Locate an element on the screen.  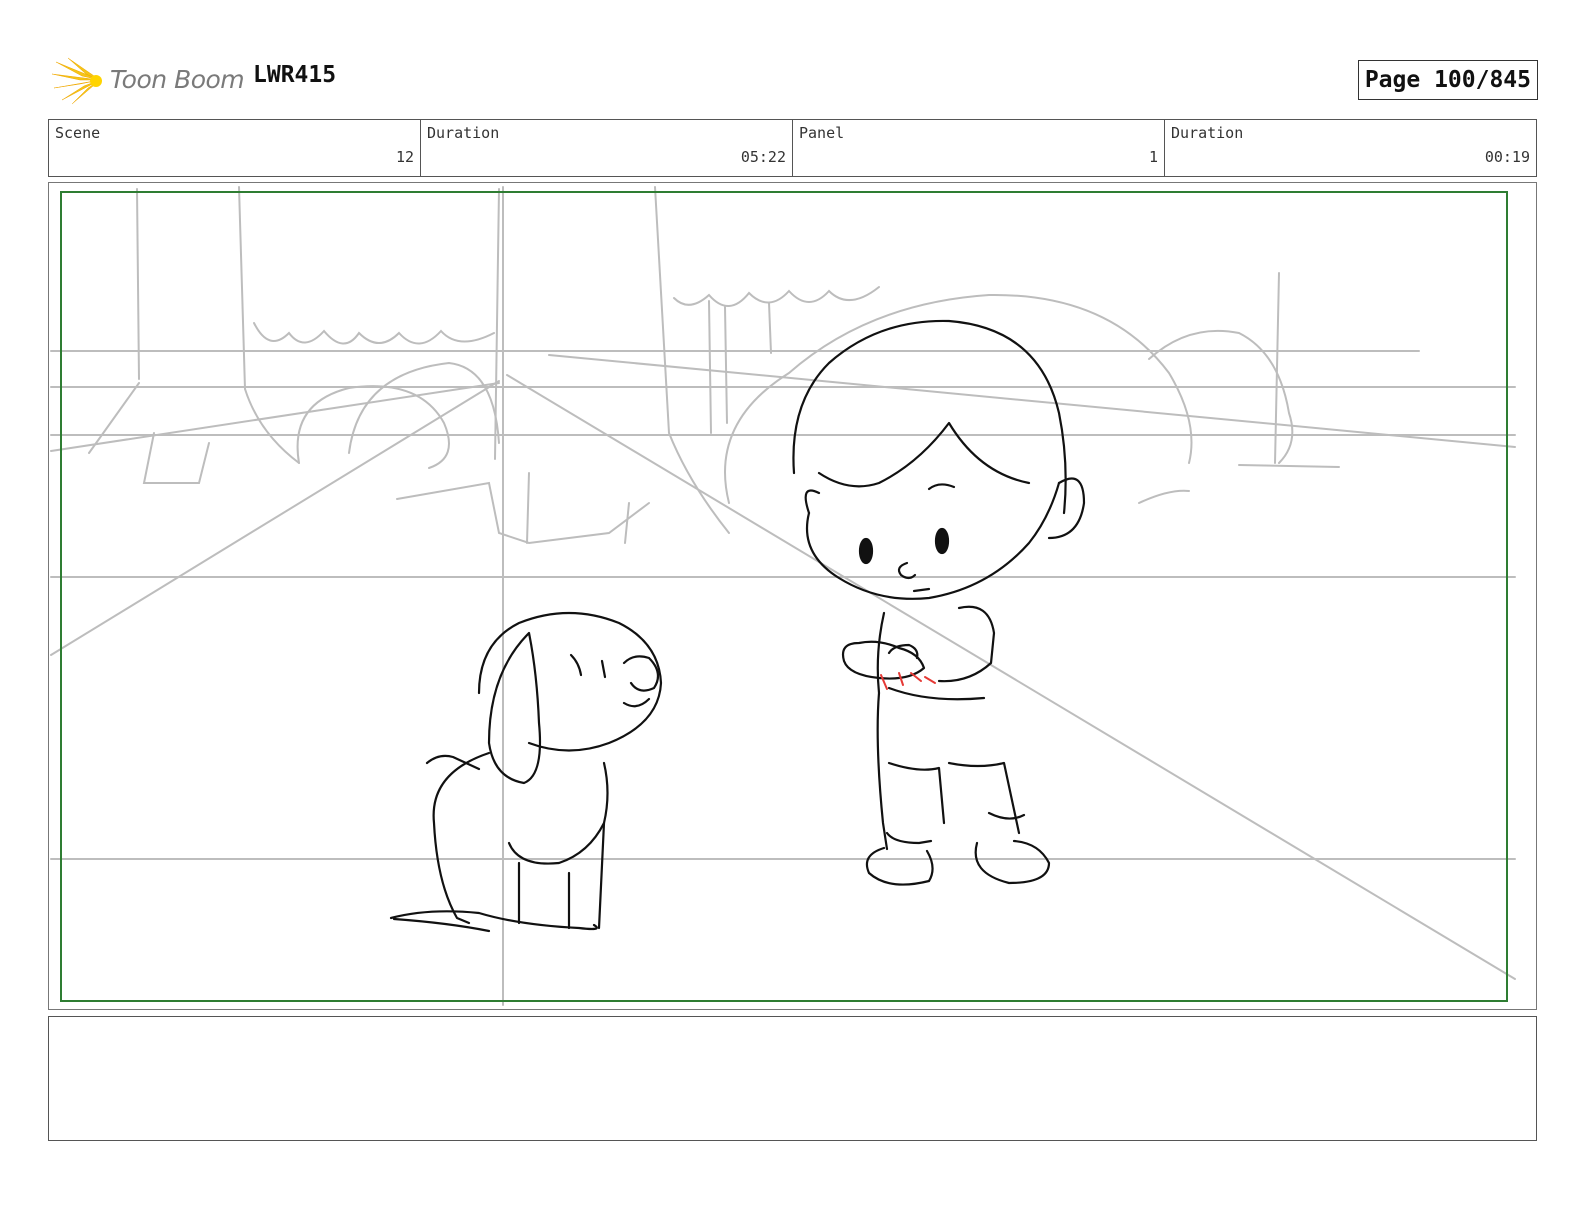
page-header: Toon Boom LWR415 Page 100/845 is located at coordinates (793, 81).